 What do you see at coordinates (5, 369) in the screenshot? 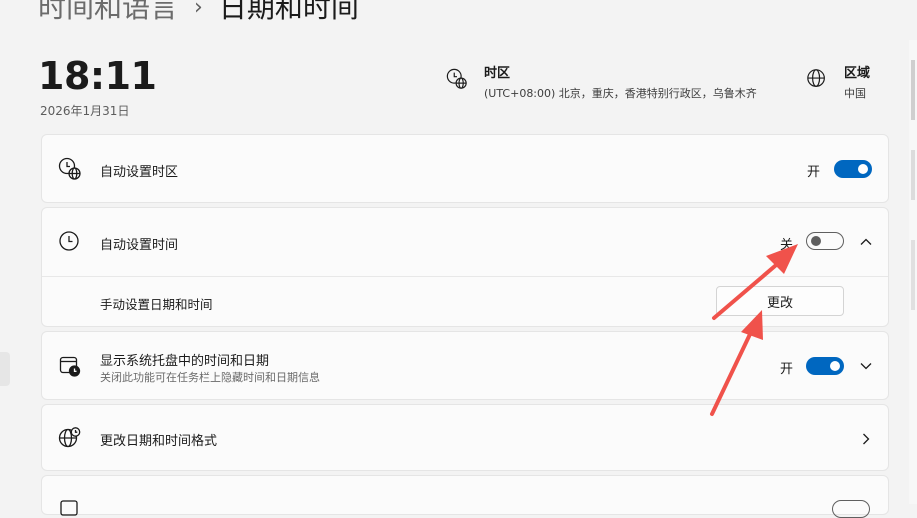
I see `left-edge-handle` at bounding box center [5, 369].